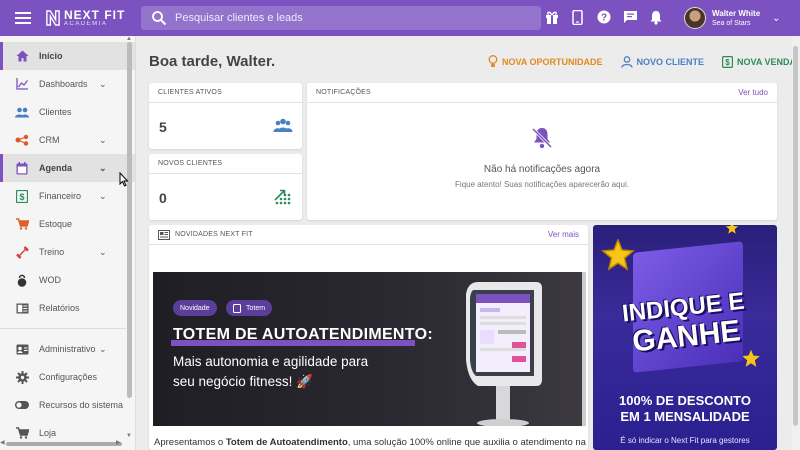 Image resolution: width=800 pixels, height=450 pixels. I want to click on sidebar-item-inicio: Início, so click(67, 56).